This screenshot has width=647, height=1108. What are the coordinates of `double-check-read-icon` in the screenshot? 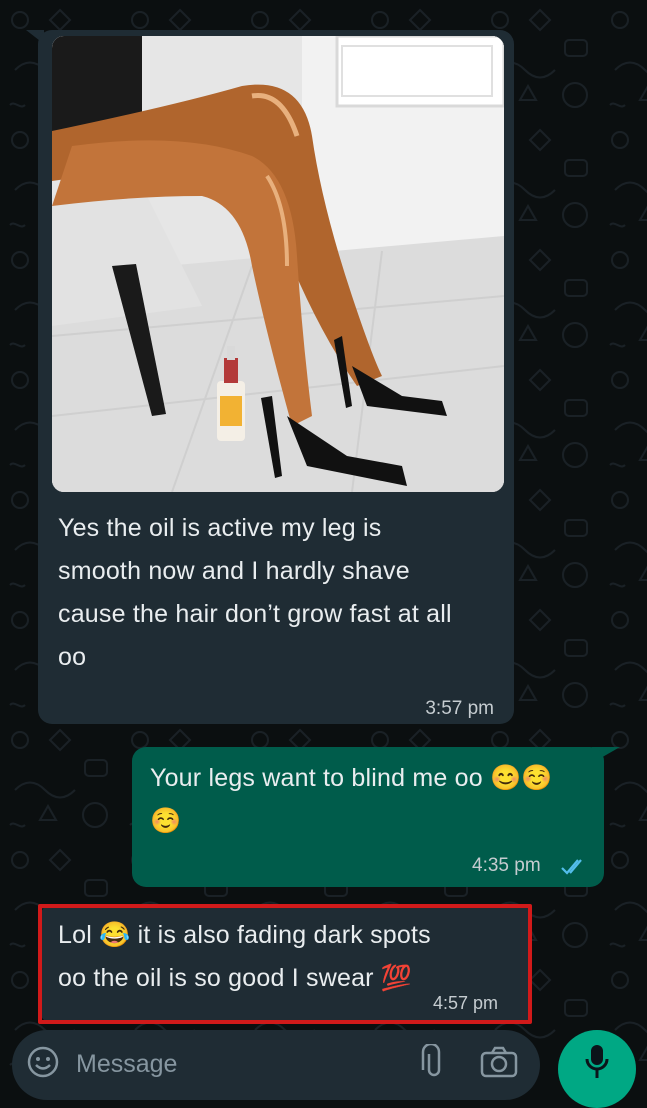 It's located at (571, 867).